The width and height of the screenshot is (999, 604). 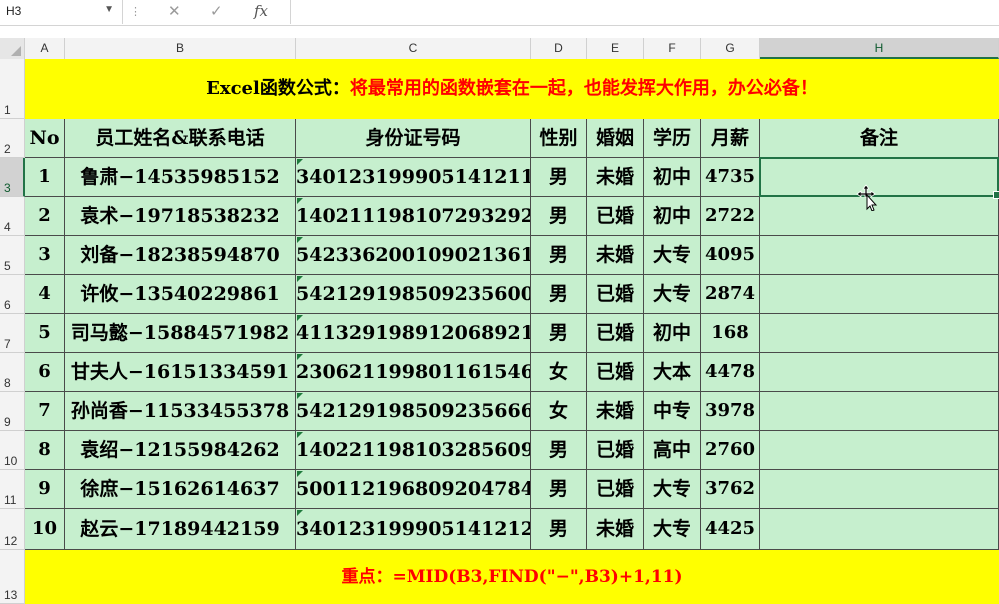 What do you see at coordinates (45, 450) in the screenshot?
I see `cell-no: 8` at bounding box center [45, 450].